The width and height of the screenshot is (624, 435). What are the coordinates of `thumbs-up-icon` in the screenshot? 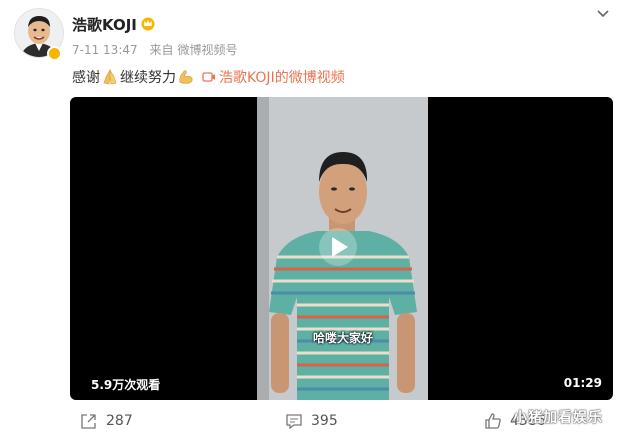 It's located at (493, 421).